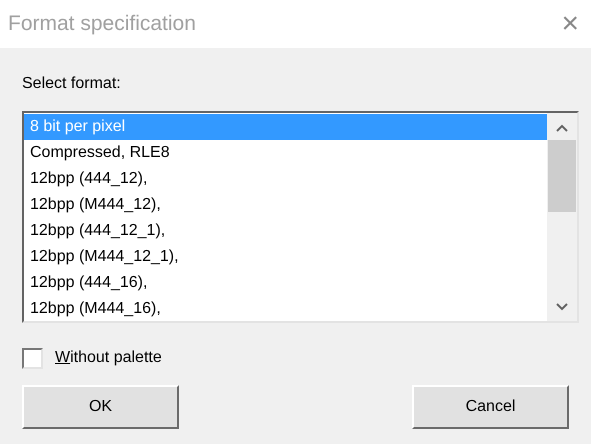 The width and height of the screenshot is (591, 444). I want to click on format-item: 12bpp (444_12_1),, so click(285, 231).